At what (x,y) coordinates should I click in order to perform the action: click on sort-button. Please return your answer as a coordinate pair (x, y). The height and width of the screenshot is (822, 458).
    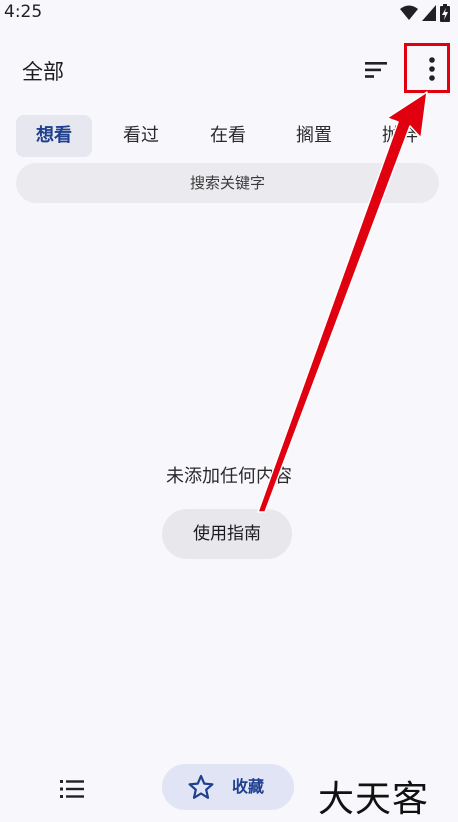
    Looking at the image, I should click on (376, 70).